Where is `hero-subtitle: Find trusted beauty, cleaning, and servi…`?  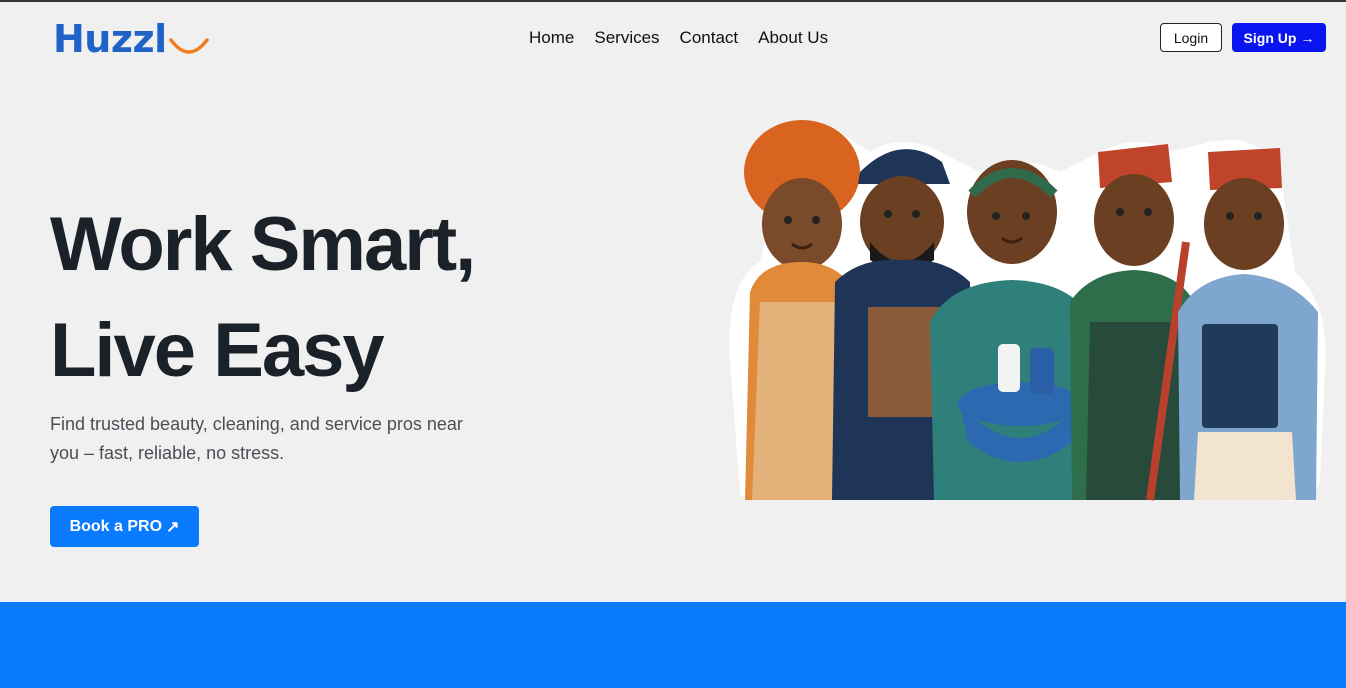 hero-subtitle: Find trusted beauty, cleaning, and servi… is located at coordinates (256, 438).